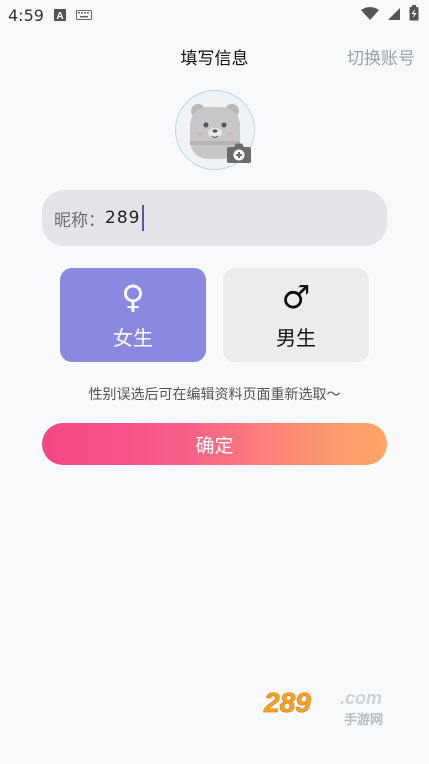 The width and height of the screenshot is (429, 764). I want to click on gender-female-option: ♀ 女生, so click(133, 315).